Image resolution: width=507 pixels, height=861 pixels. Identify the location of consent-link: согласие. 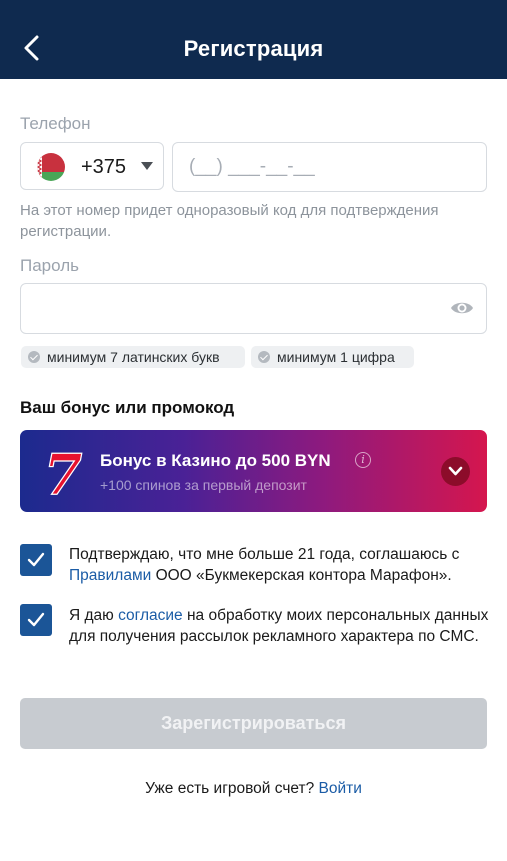
(150, 615).